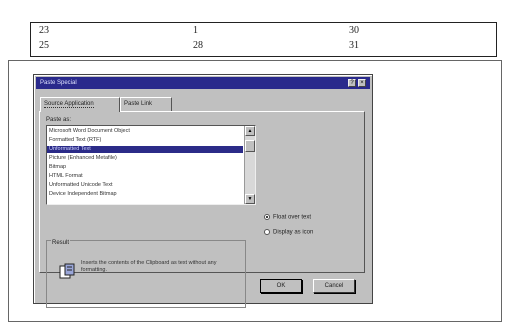  I want to click on cancel-button: Cancel, so click(334, 286).